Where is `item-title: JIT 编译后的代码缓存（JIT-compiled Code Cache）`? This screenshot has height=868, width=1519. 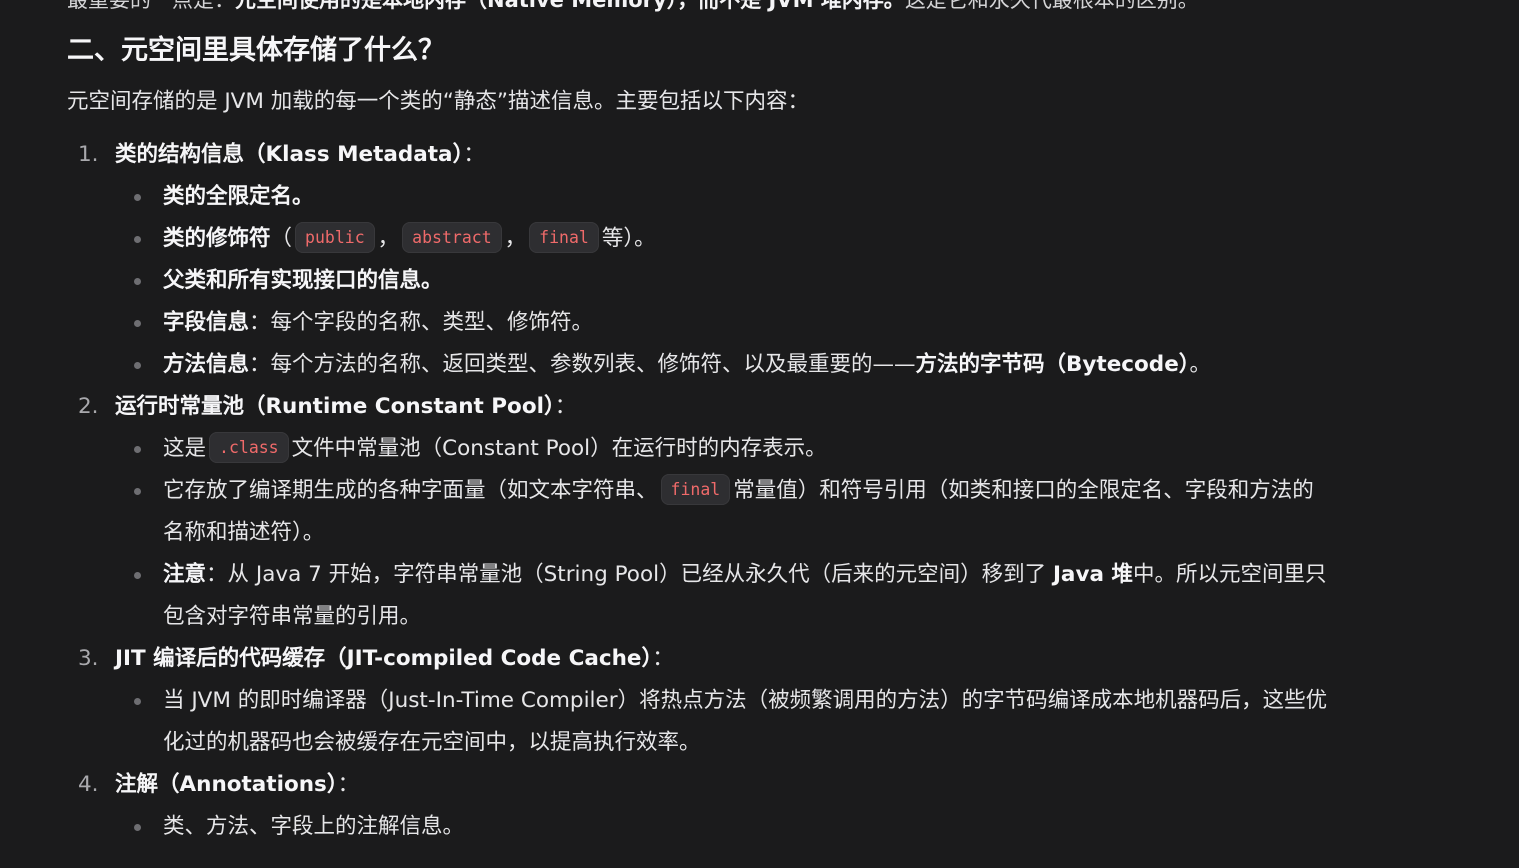
item-title: JIT 编译后的代码缓存（JIT-compiled Code Cache） is located at coordinates (384, 658).